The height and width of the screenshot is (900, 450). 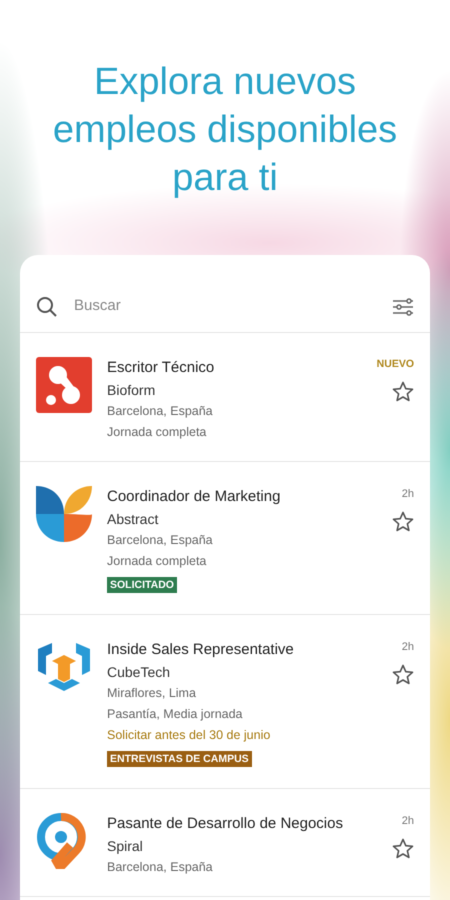 I want to click on new-label: NUEVO, so click(x=395, y=364).